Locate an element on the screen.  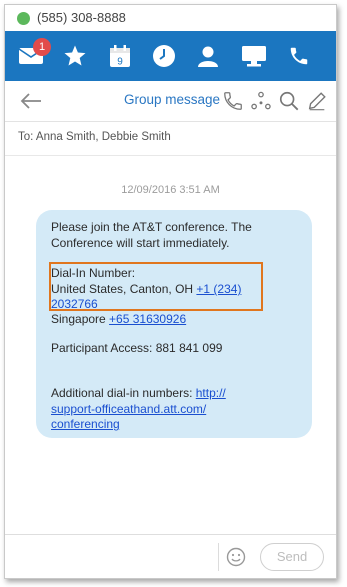
call-icon is located at coordinates (233, 101).